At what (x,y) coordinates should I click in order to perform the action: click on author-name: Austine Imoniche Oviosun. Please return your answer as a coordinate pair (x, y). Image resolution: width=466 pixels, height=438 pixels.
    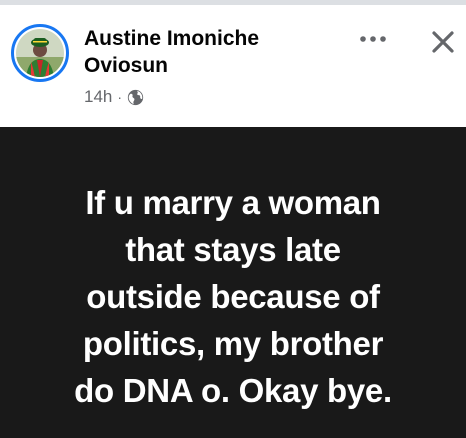
    Looking at the image, I should click on (214, 52).